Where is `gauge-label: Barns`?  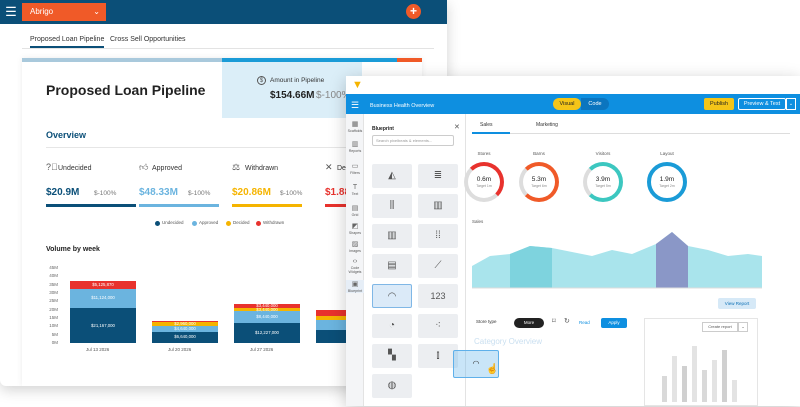
gauge-label: Barns is located at coordinates (539, 153).